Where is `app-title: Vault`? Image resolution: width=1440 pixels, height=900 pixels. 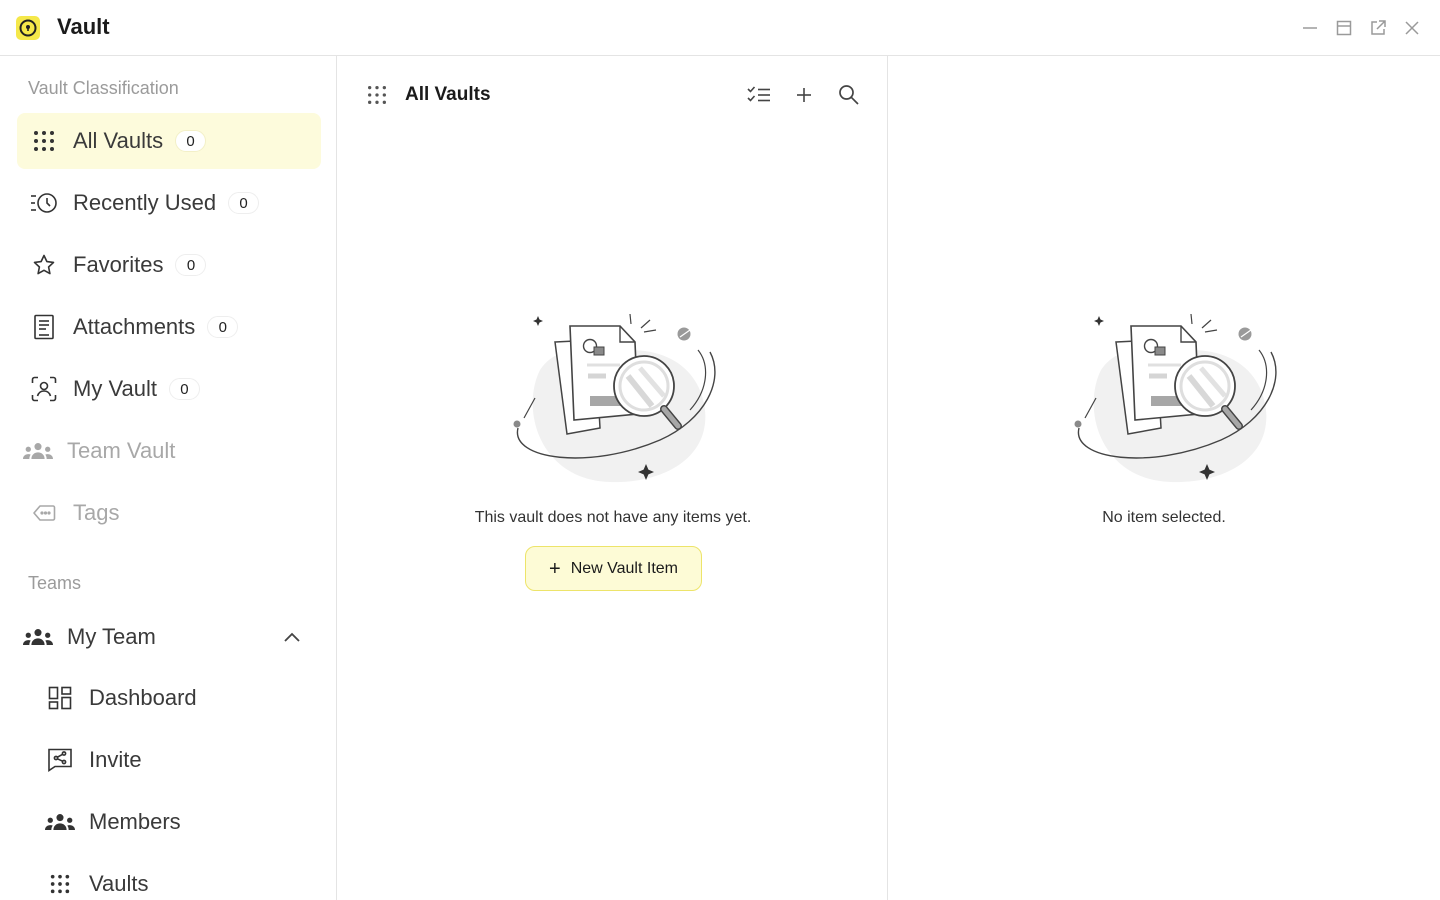 app-title: Vault is located at coordinates (83, 26).